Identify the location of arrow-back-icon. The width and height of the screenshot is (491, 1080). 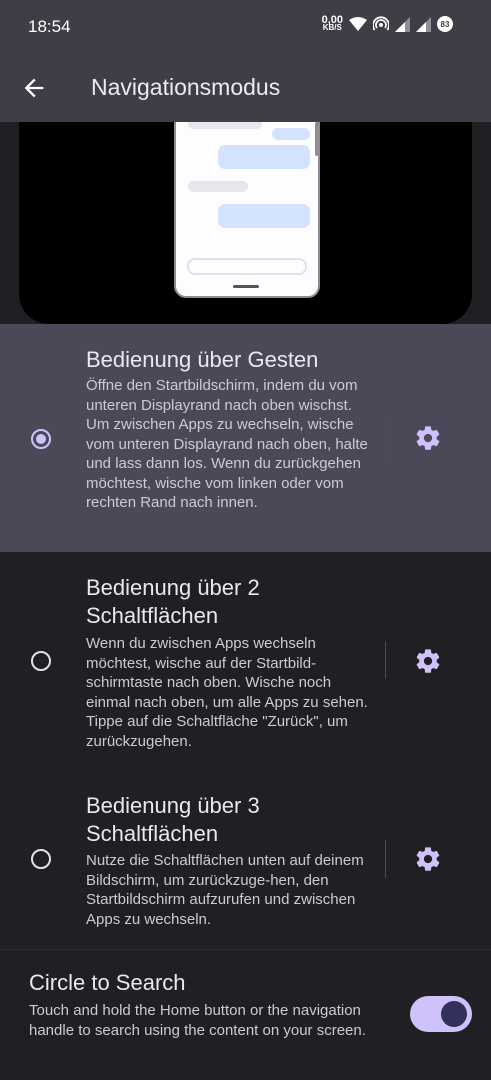
(34, 88).